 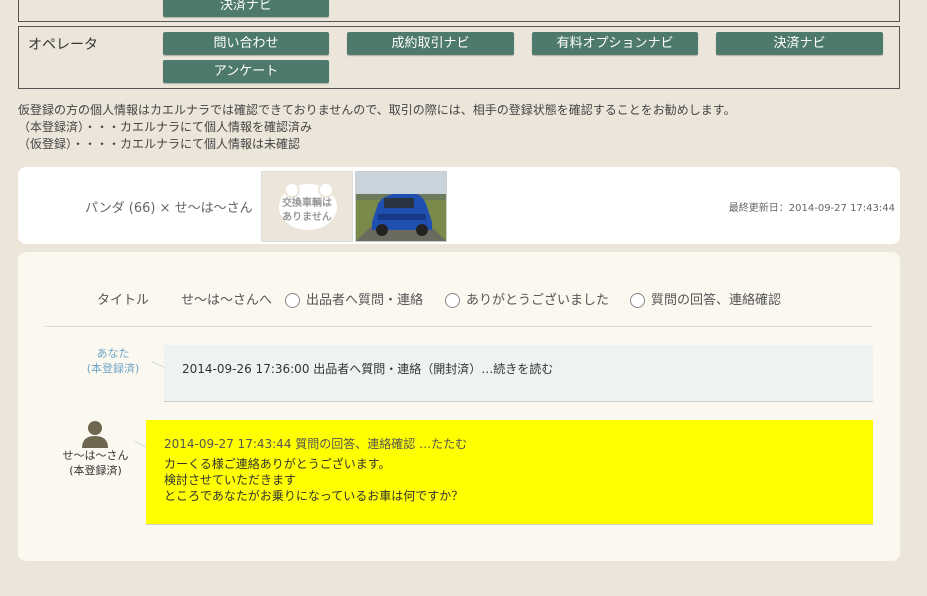 I want to click on nav-button-survey: アンケート, so click(x=246, y=71).